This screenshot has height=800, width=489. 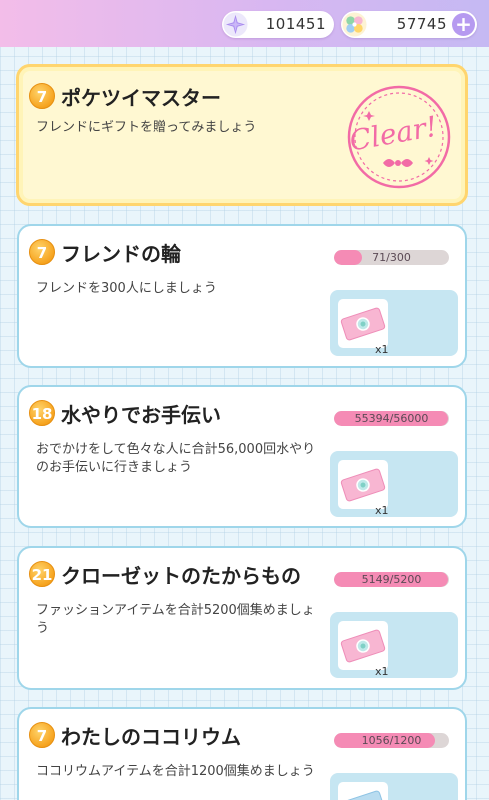 I want to click on mission-title: ポケツイマスター, so click(x=141, y=98).